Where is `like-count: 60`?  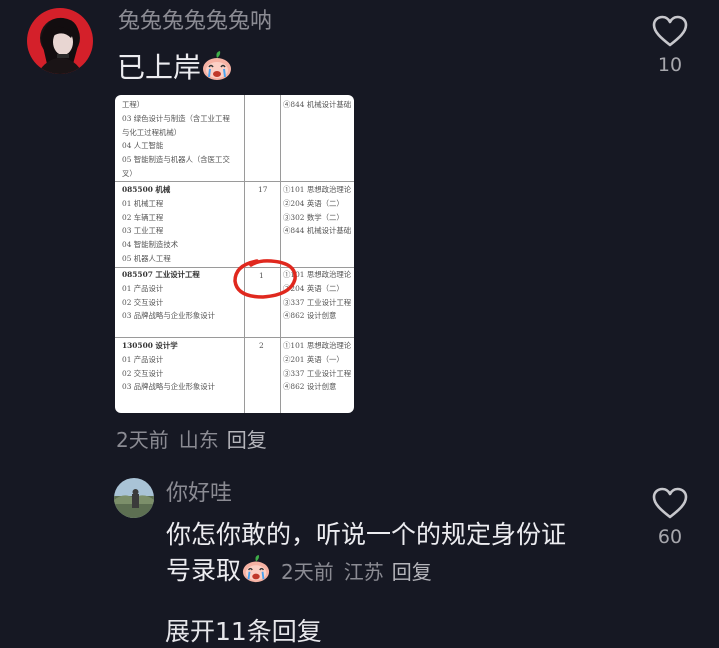
like-count: 60 is located at coordinates (670, 537).